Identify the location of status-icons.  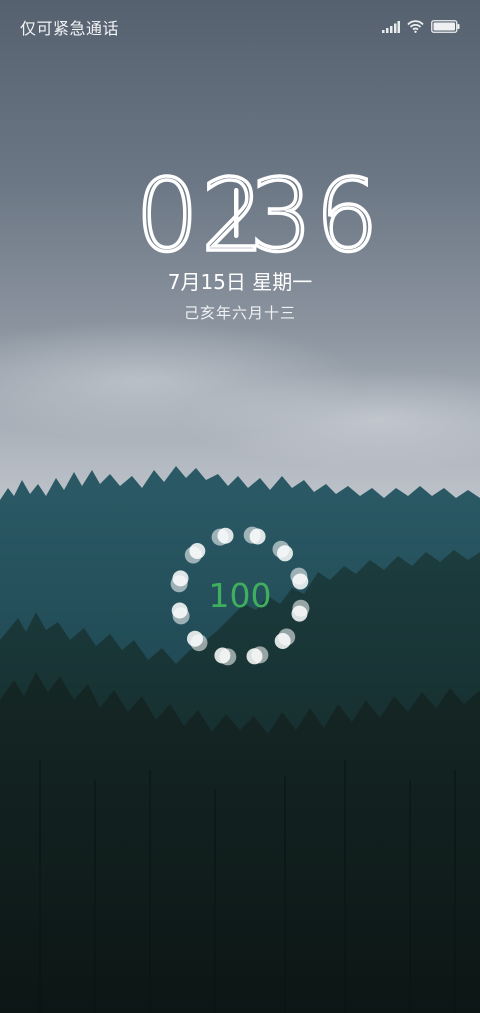
(421, 27).